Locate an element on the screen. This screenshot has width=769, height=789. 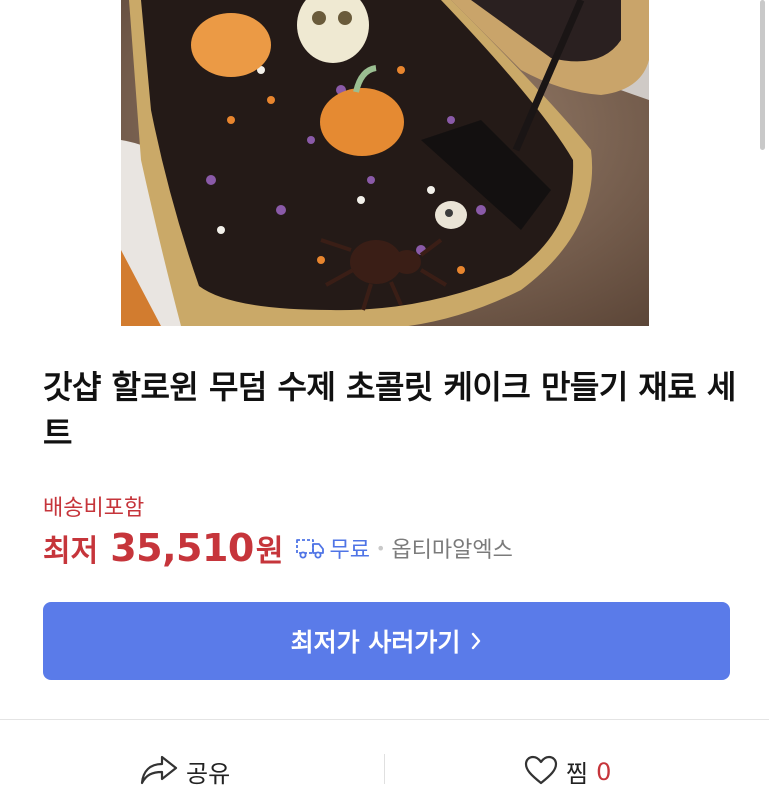
seller-name: 옵티마알엑스 is located at coordinates (451, 548).